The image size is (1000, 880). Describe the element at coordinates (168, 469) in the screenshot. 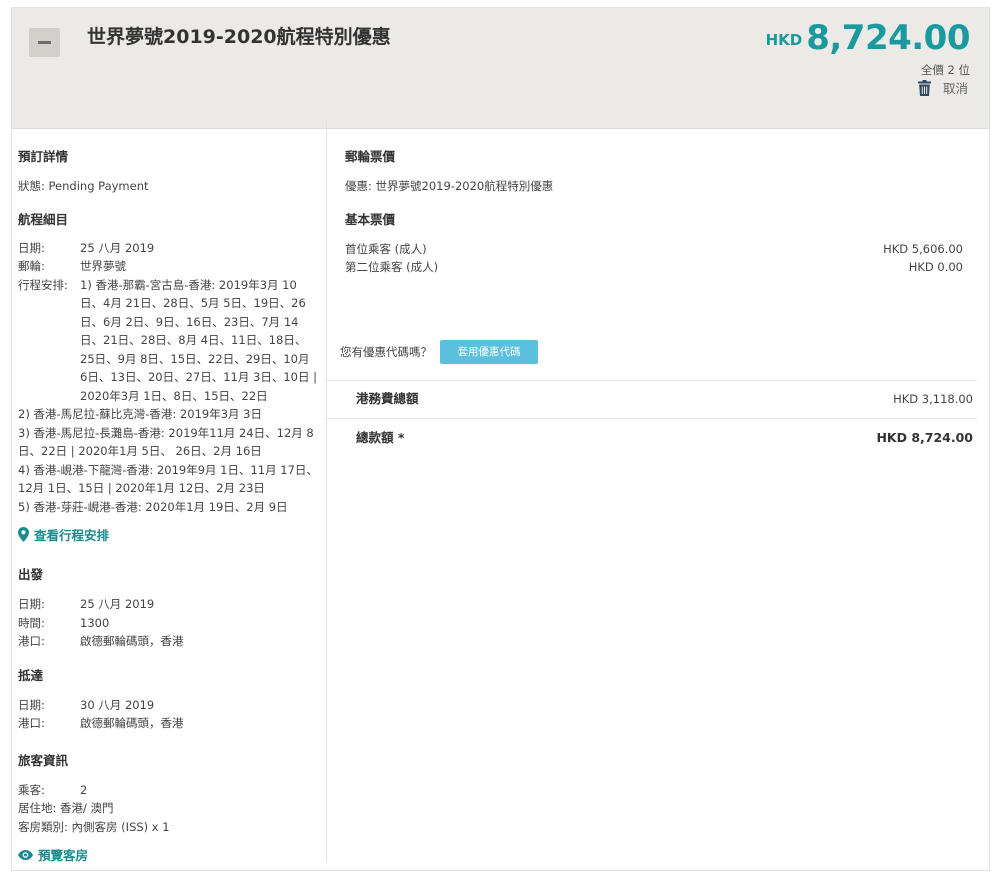

I see `itinerary-item-4a: 4) 香港-峴港-下龍灣-香港: 2019年9月 1日、11月 17日、` at that location.